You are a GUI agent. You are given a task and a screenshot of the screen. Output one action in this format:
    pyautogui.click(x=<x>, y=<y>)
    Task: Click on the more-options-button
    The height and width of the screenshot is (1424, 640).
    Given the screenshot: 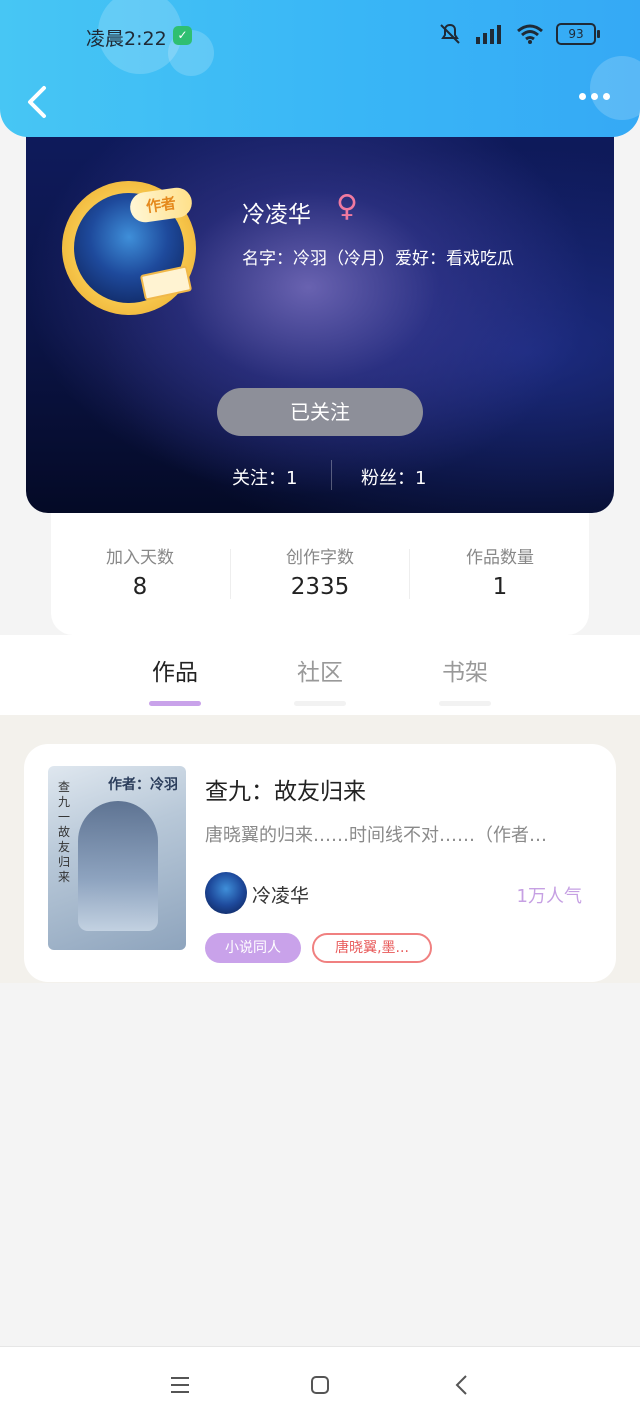 What is the action you would take?
    pyautogui.click(x=594, y=96)
    